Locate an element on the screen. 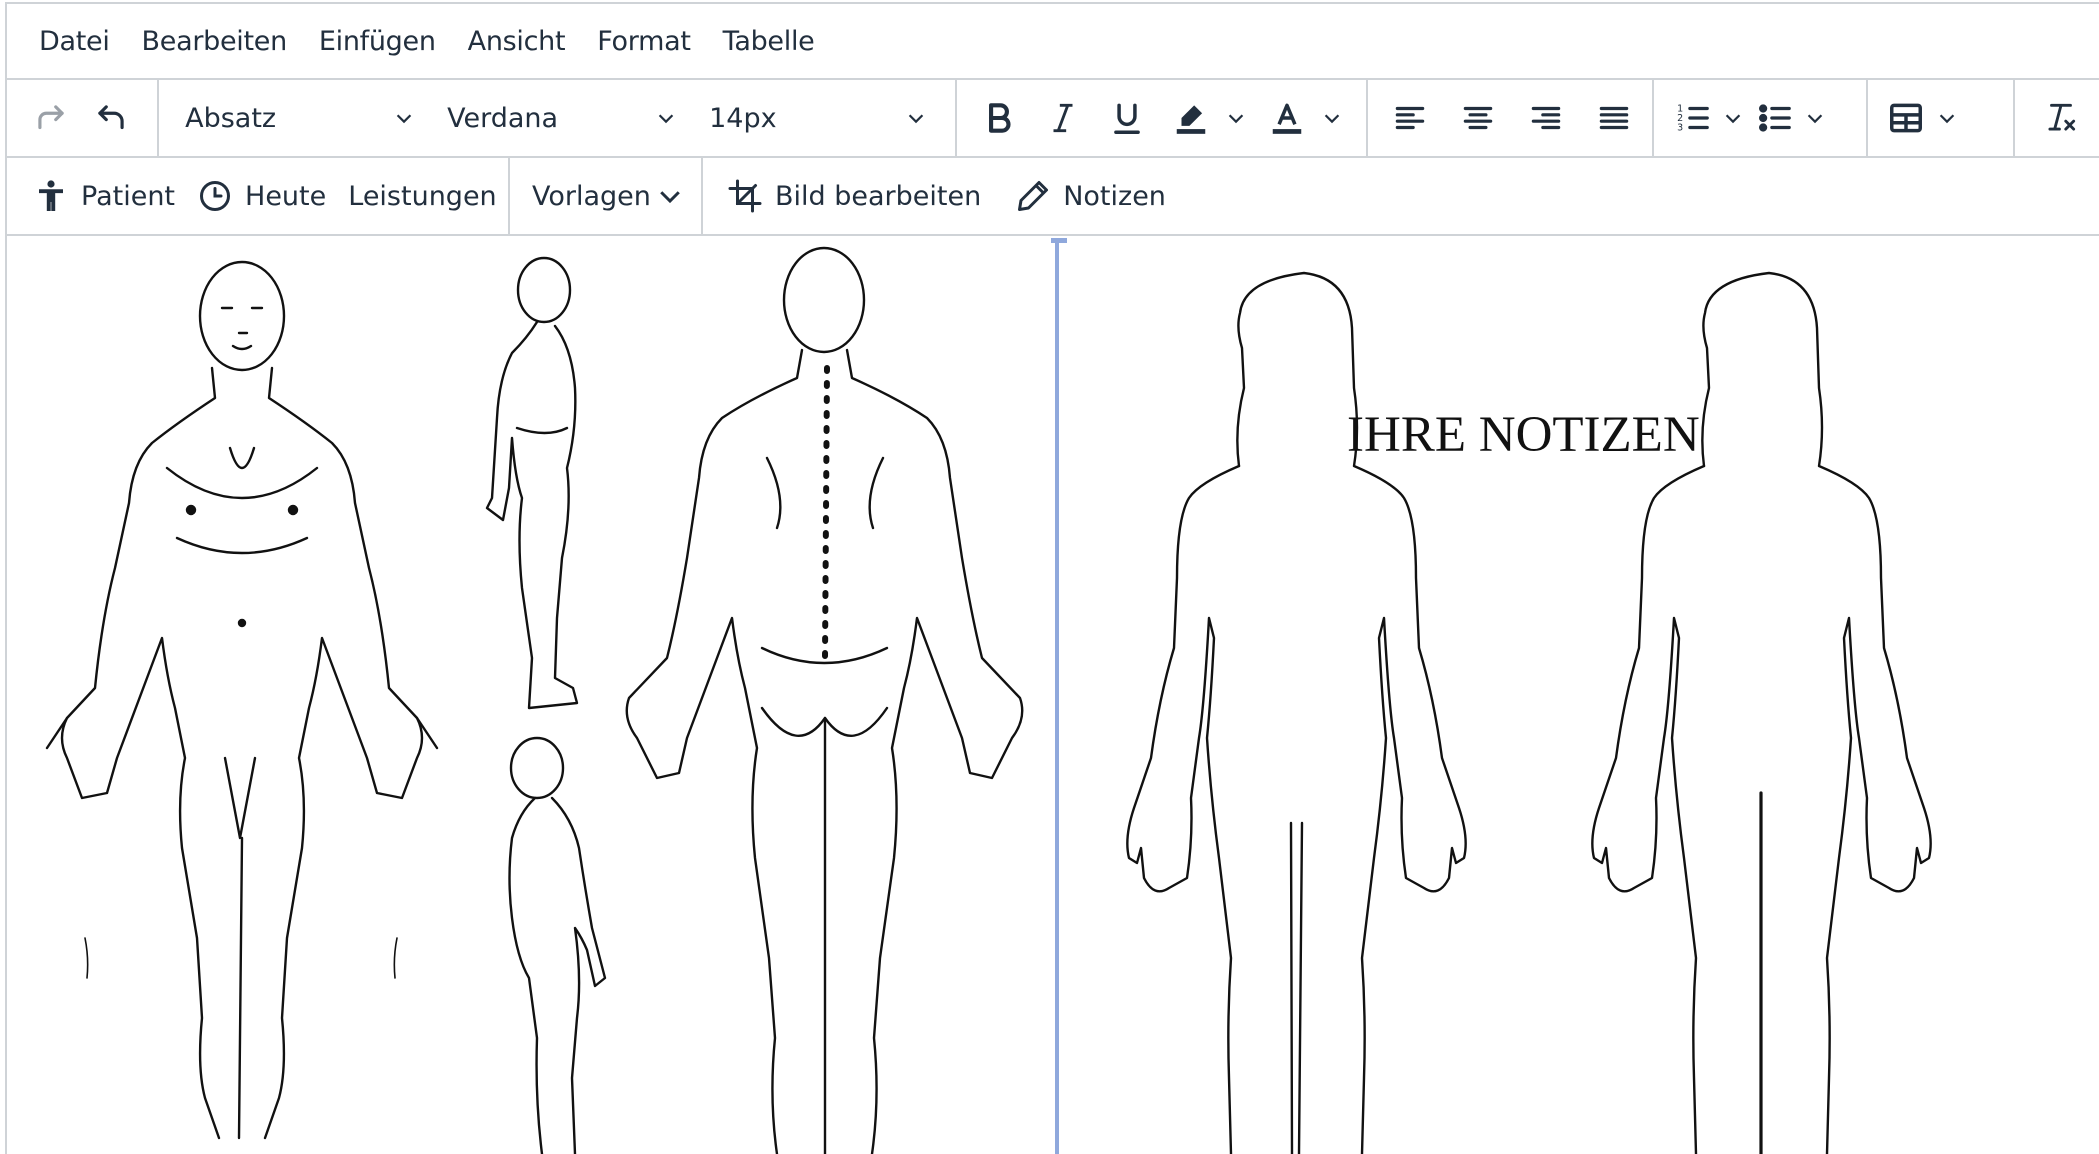 The height and width of the screenshot is (1154, 2099). text-format-group is located at coordinates (1163, 118).